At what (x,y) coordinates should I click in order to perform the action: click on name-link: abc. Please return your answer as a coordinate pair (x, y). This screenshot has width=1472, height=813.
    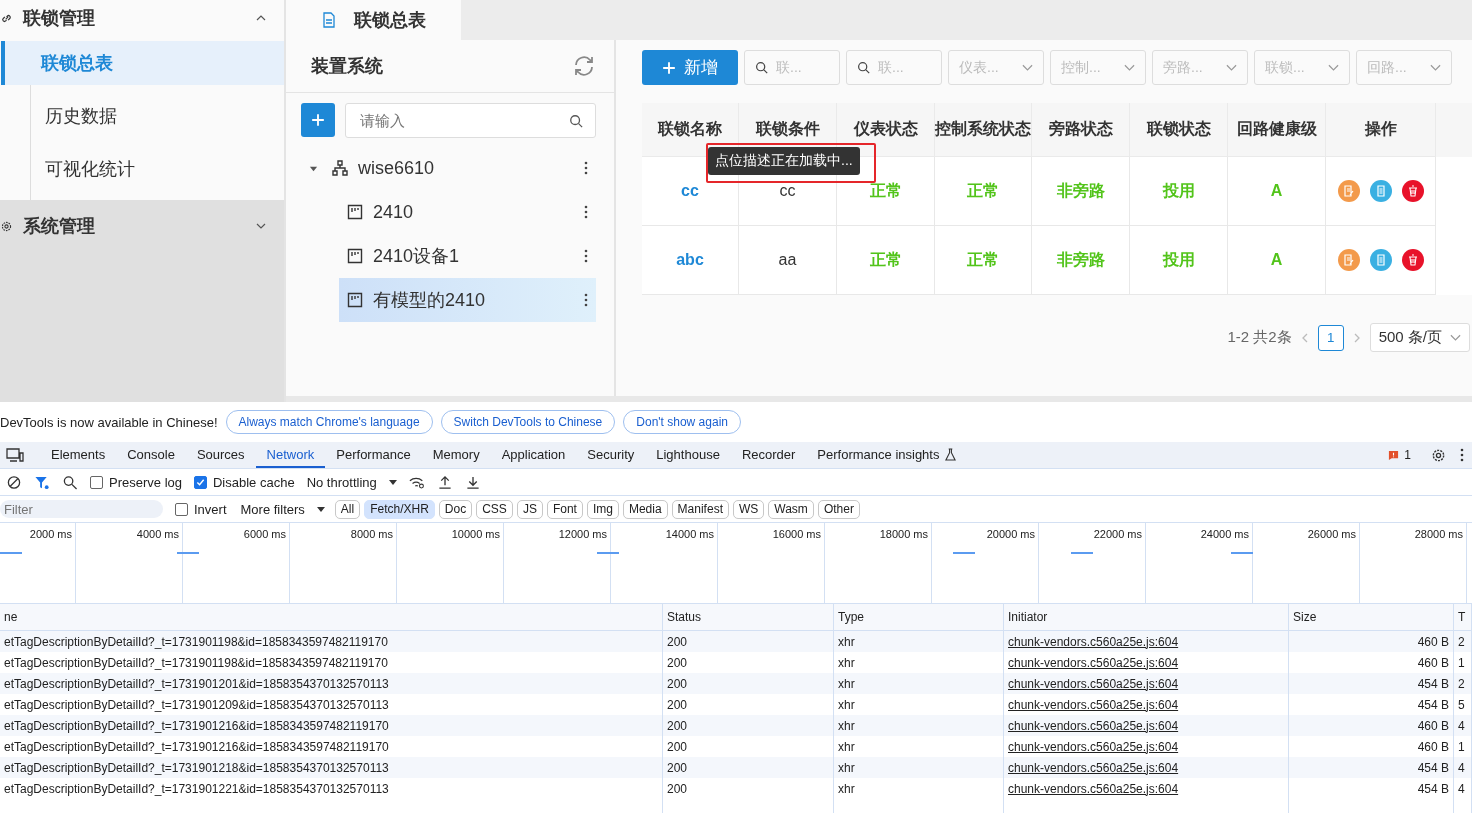
    Looking at the image, I should click on (690, 260).